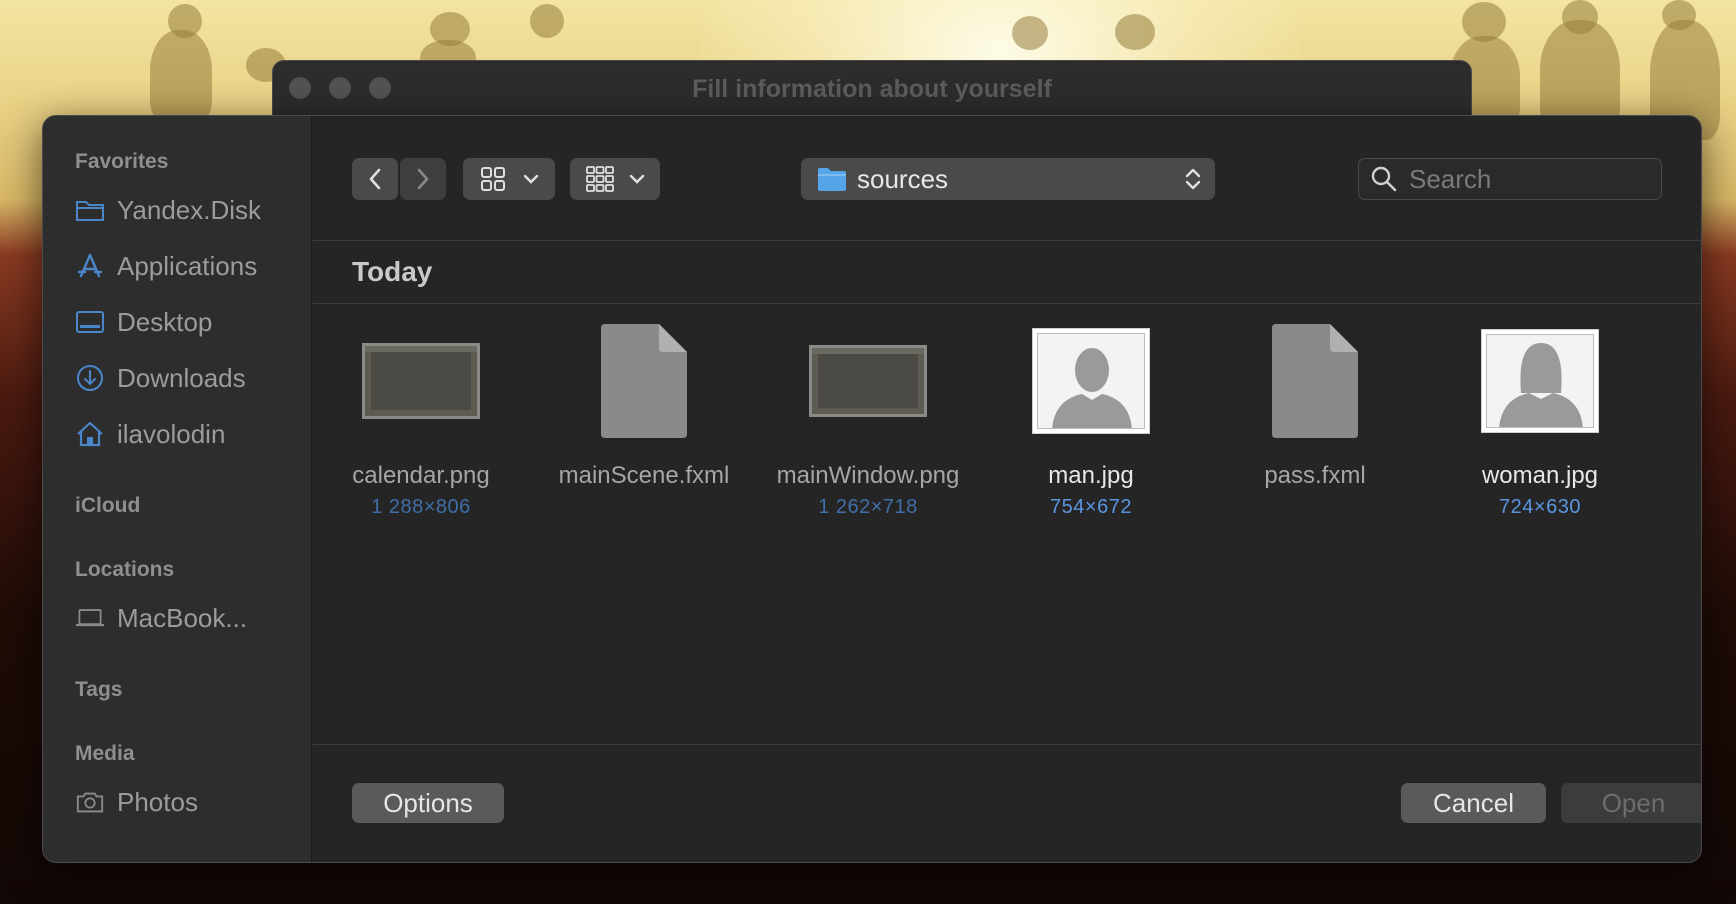 This screenshot has height=904, width=1736. What do you see at coordinates (1007, 803) in the screenshot?
I see `dialog-footer: Options Cancel Open` at bounding box center [1007, 803].